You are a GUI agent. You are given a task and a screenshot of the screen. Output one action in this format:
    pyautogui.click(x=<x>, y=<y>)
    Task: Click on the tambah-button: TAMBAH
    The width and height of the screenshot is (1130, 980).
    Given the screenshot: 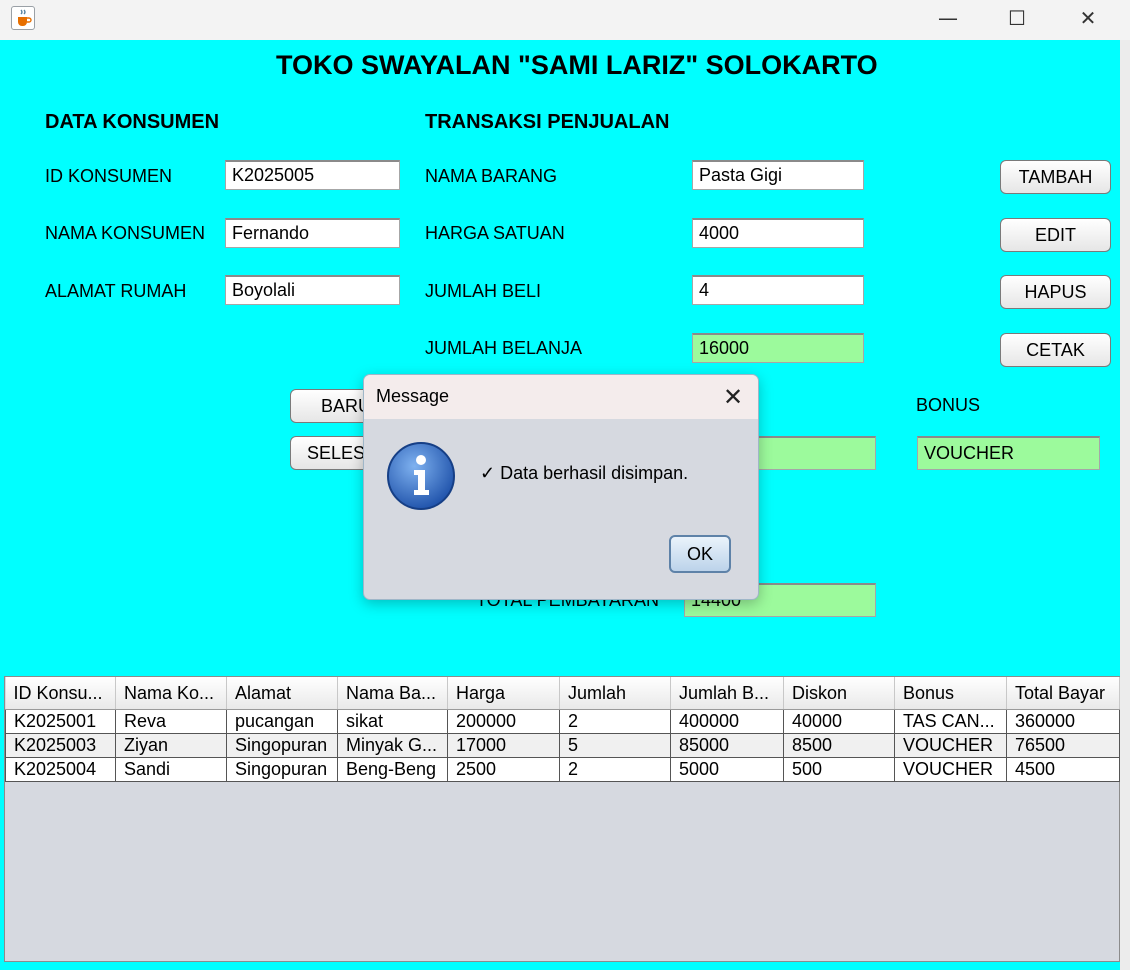 What is the action you would take?
    pyautogui.click(x=1055, y=177)
    